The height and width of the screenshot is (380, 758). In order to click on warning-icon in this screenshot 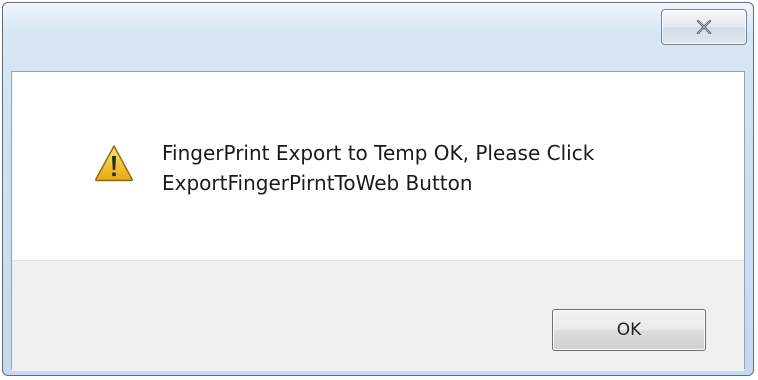, I will do `click(114, 163)`.